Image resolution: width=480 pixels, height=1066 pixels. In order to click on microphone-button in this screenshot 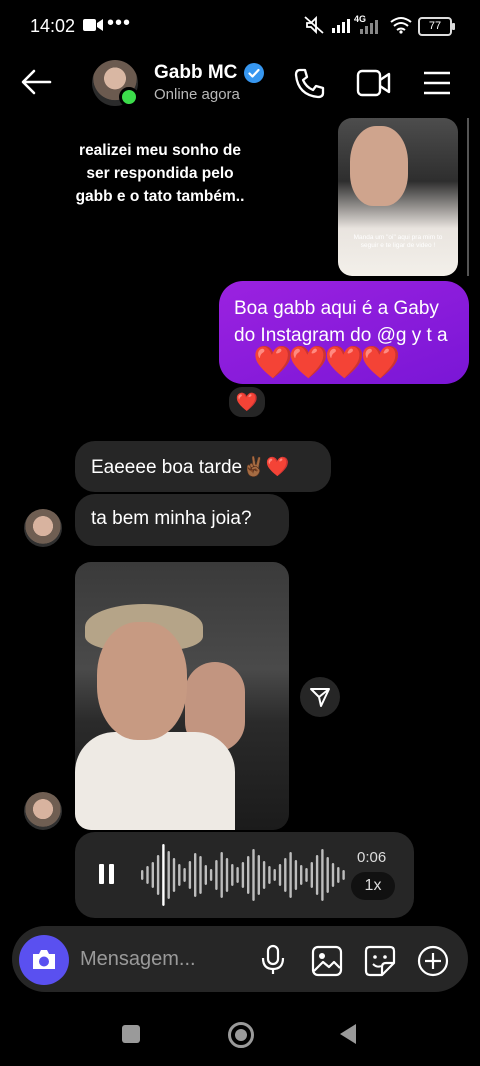, I will do `click(273, 960)`.